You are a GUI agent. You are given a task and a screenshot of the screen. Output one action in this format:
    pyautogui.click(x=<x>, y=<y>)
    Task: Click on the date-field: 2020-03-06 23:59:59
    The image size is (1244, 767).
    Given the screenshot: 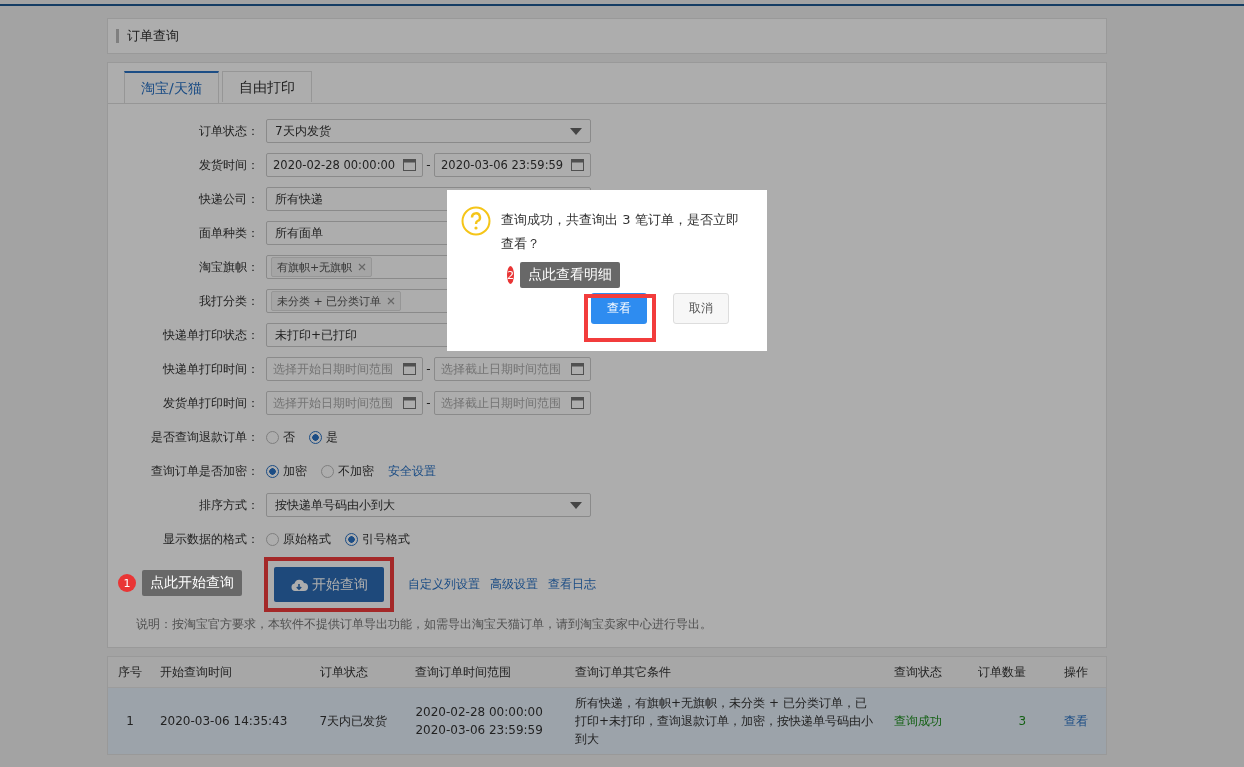 What is the action you would take?
    pyautogui.click(x=512, y=165)
    